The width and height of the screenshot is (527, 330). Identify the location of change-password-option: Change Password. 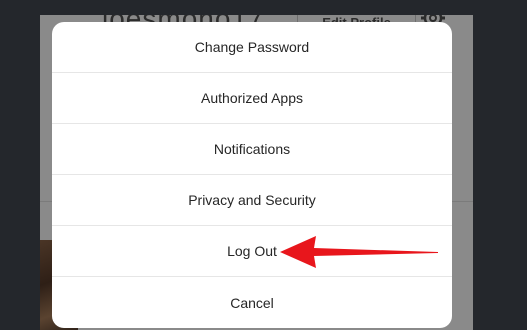
(252, 47).